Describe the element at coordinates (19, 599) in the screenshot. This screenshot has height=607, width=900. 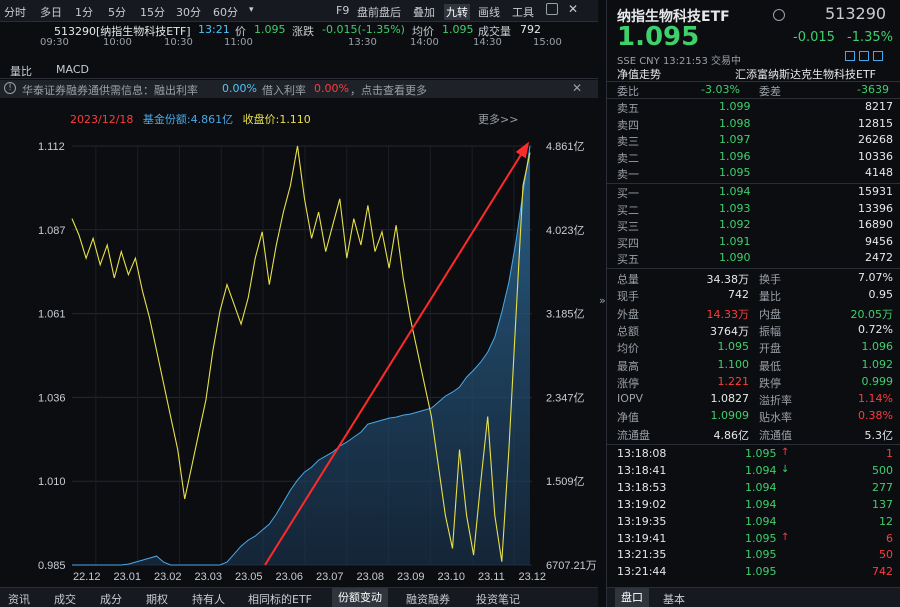
I see `tab-news: 资讯` at that location.